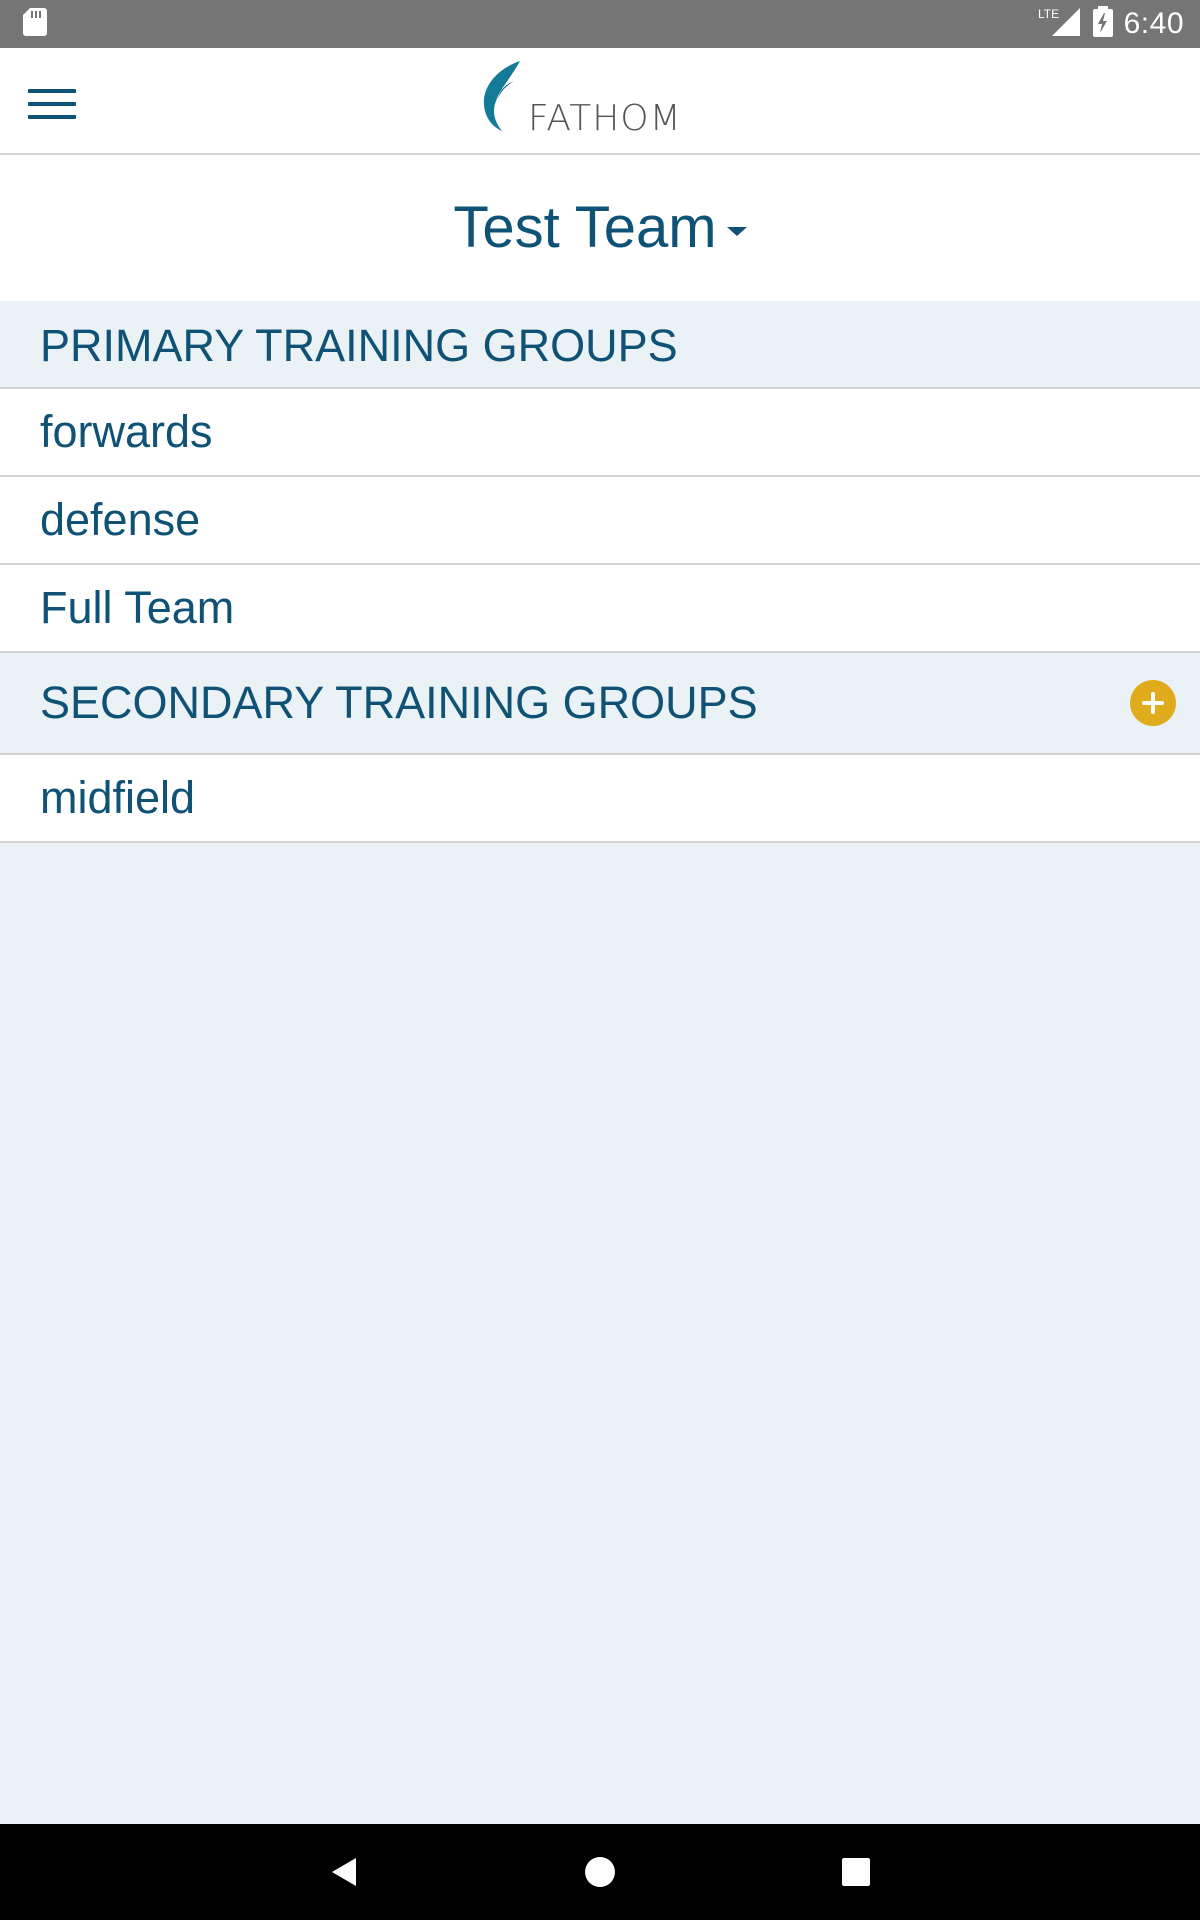 The height and width of the screenshot is (1920, 1200). Describe the element at coordinates (118, 797) in the screenshot. I see `list-item-label: midfield` at that location.